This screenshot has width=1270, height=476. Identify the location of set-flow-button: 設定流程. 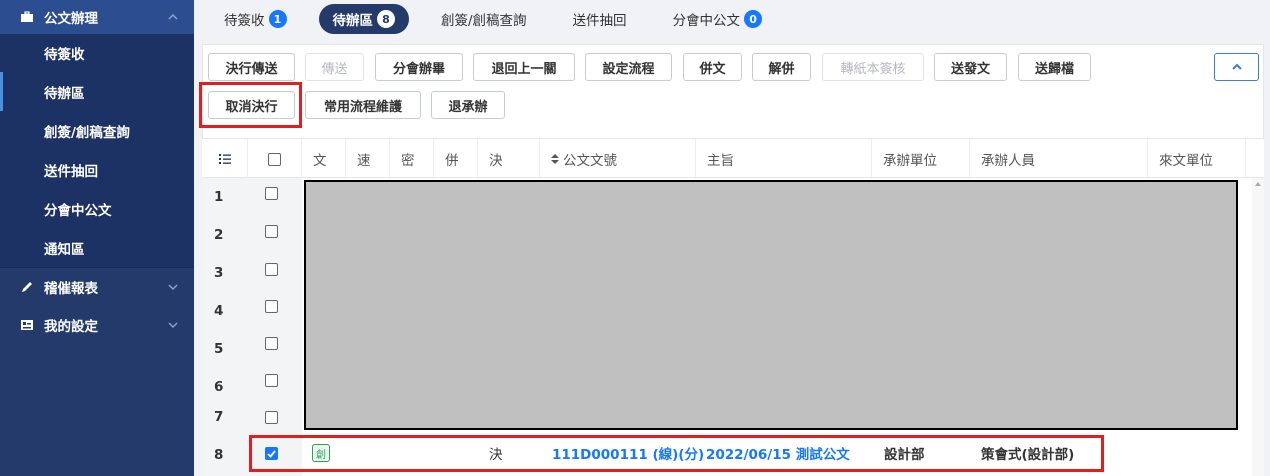
(628, 67).